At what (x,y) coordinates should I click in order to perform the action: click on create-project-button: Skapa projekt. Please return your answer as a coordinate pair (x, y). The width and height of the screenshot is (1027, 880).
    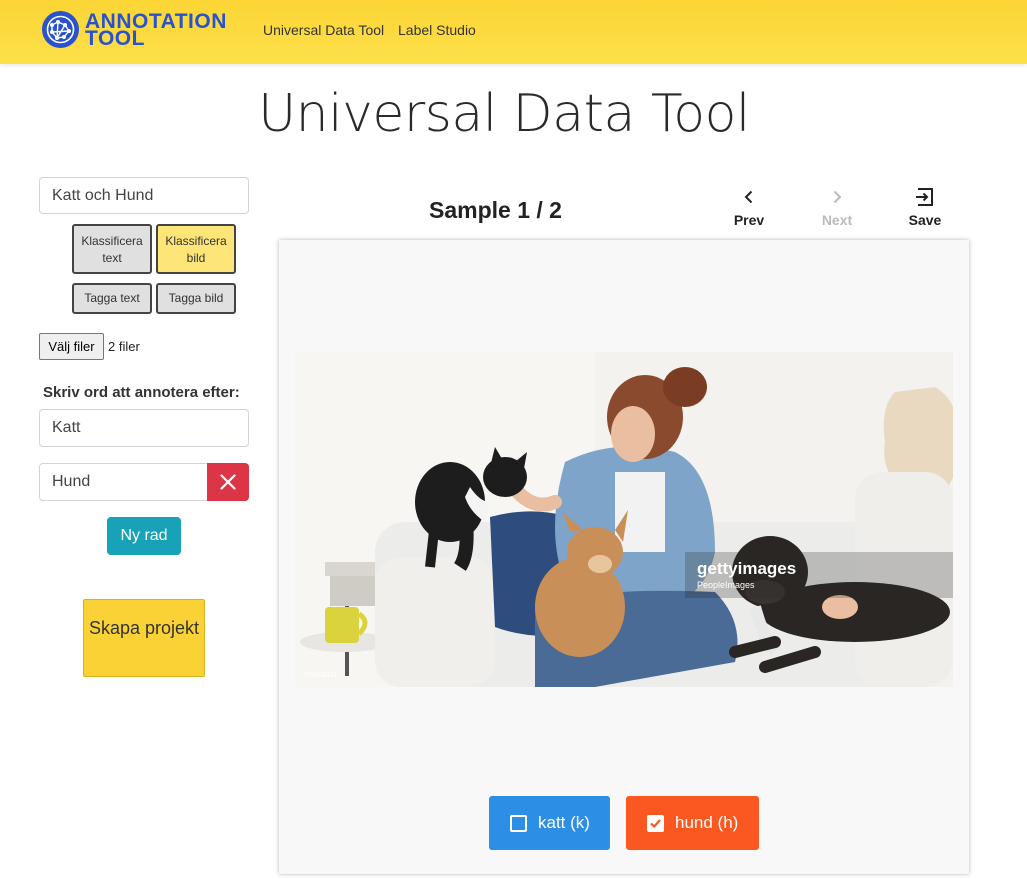
    Looking at the image, I should click on (144, 638).